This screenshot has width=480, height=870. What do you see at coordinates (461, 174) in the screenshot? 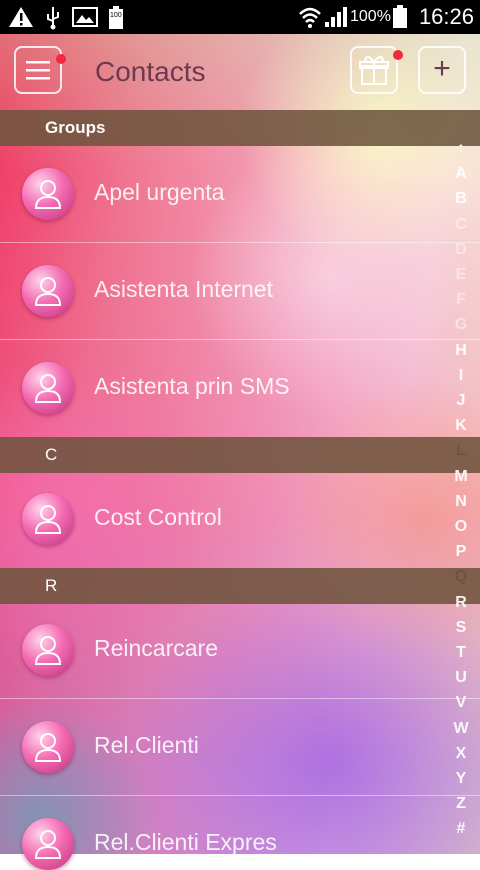
I see `alphabet-index-letter: A` at bounding box center [461, 174].